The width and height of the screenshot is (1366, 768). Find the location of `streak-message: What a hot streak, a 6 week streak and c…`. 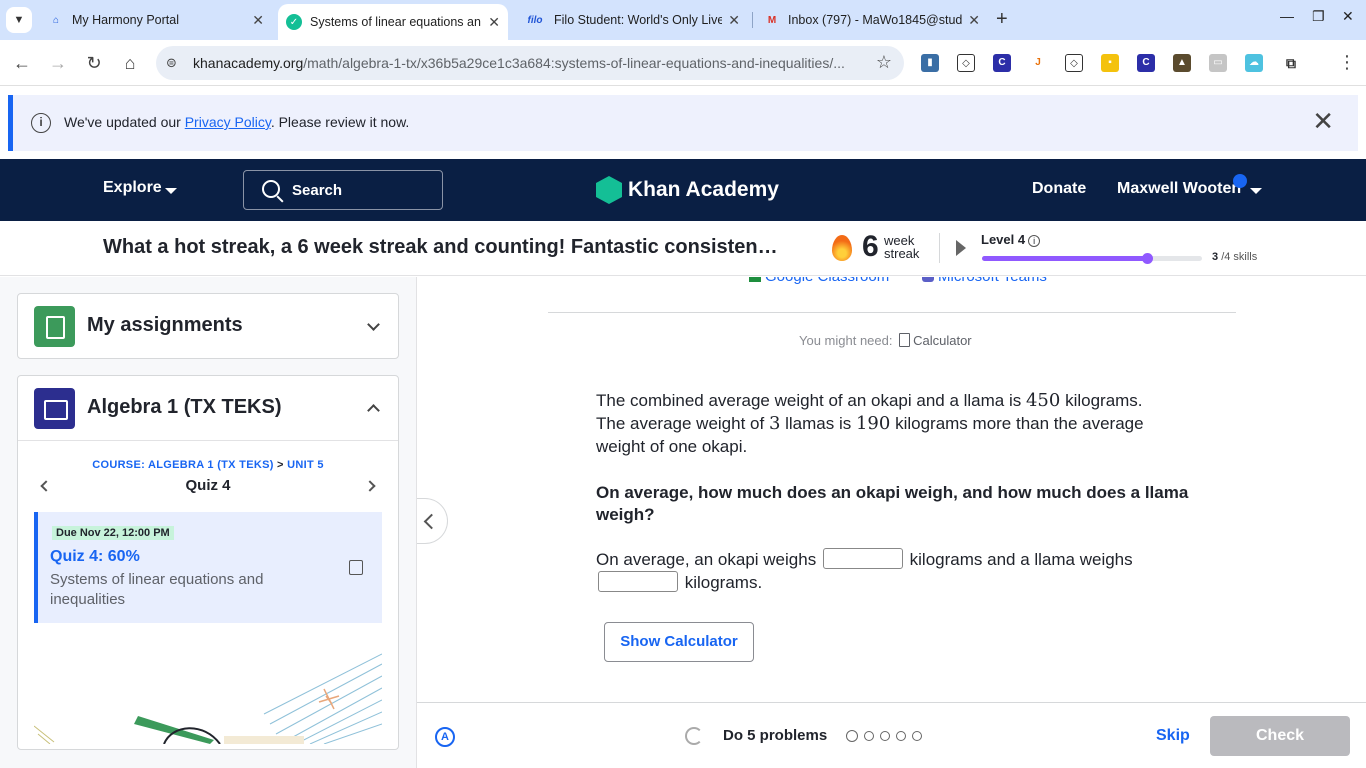

streak-message: What a hot streak, a 6 week streak and c… is located at coordinates (440, 247).